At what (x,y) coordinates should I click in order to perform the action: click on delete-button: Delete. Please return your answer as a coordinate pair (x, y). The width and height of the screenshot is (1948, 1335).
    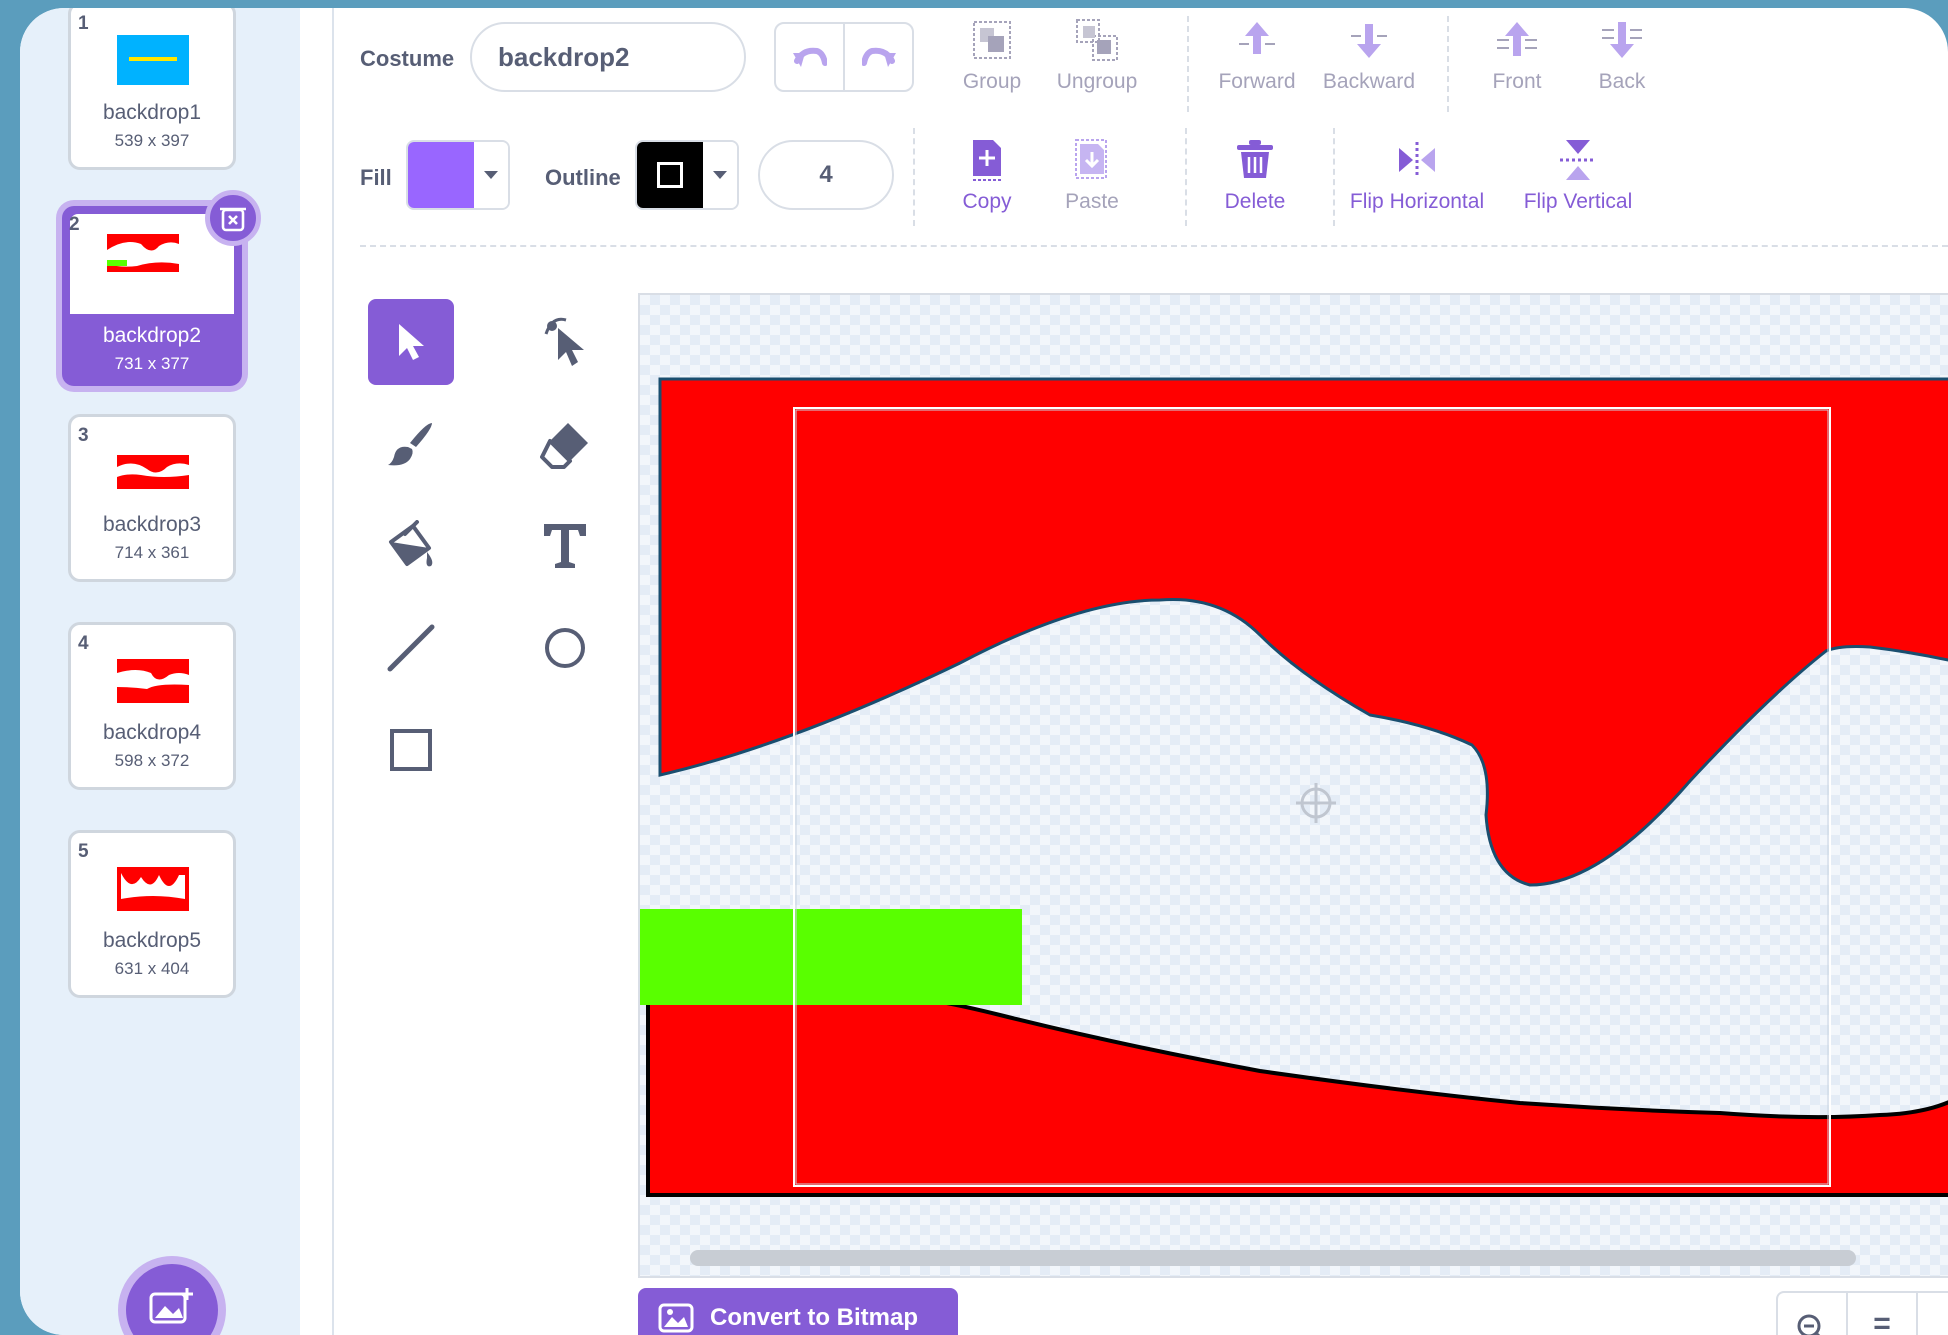
    Looking at the image, I should click on (1255, 176).